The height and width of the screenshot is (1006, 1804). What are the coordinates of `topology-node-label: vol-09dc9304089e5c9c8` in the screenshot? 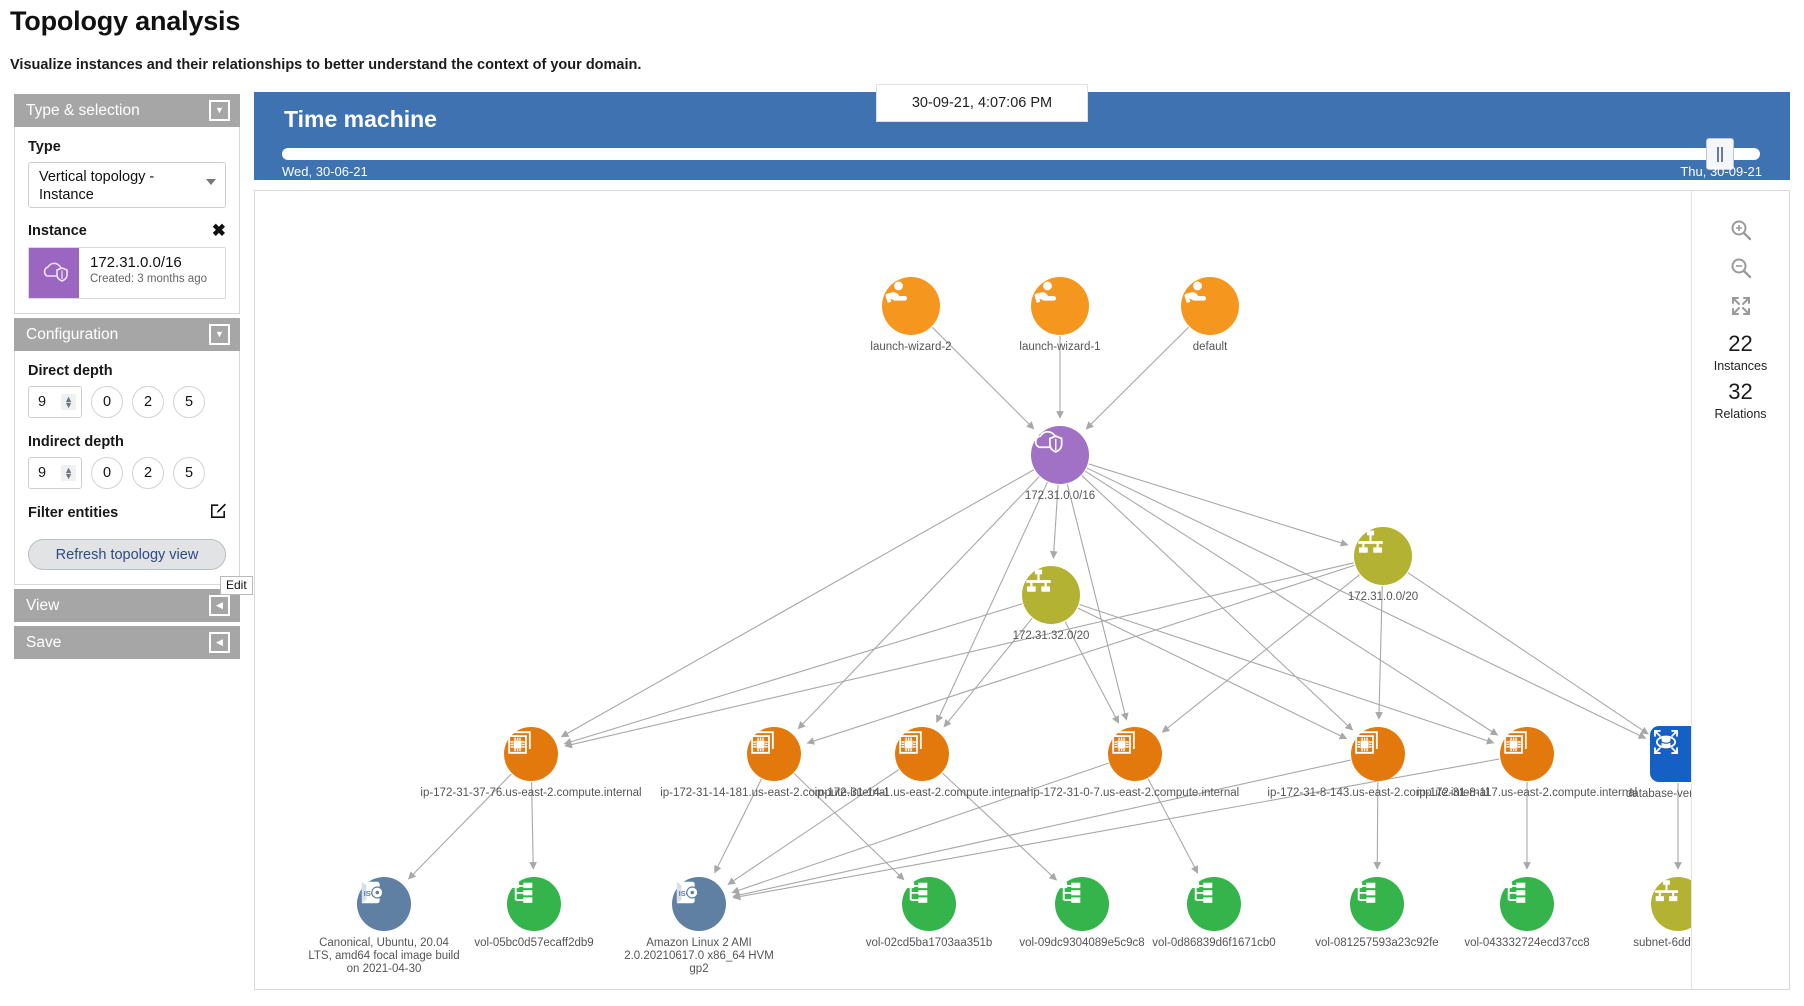 It's located at (1082, 943).